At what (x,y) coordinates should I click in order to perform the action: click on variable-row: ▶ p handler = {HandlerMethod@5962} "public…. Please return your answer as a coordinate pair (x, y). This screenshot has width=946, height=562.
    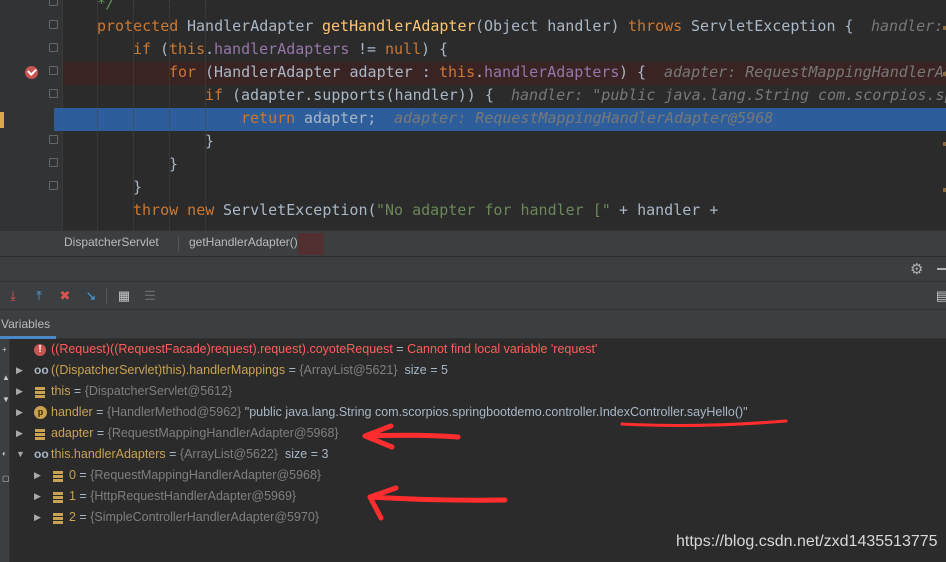
    Looking at the image, I should click on (478, 412).